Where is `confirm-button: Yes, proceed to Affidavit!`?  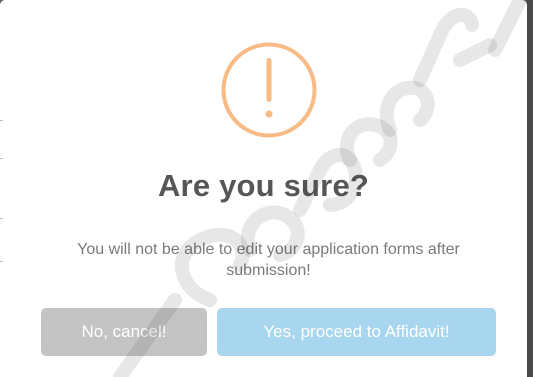 confirm-button: Yes, proceed to Affidavit! is located at coordinates (356, 332).